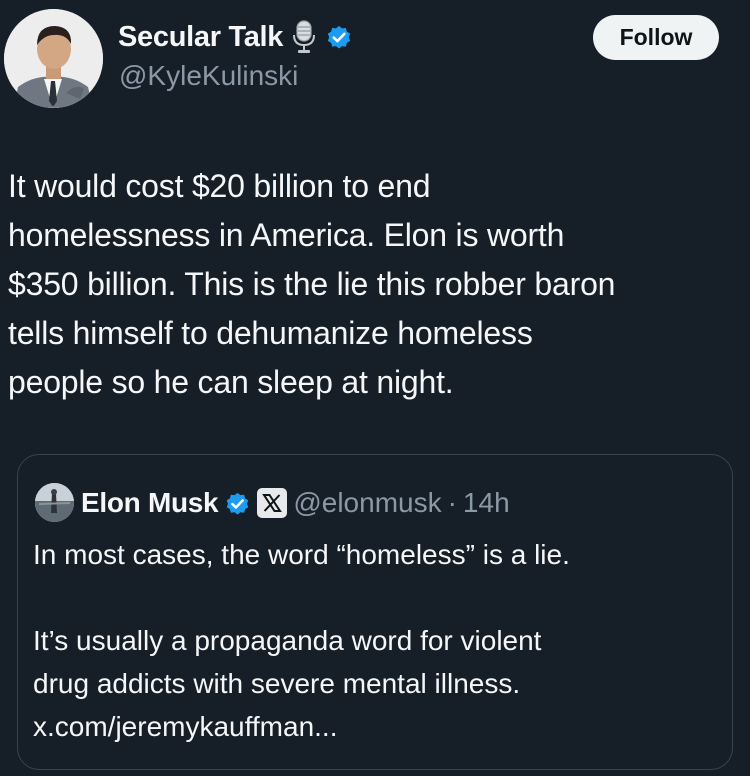  I want to click on quoted-author-handle: @elonmusk, so click(367, 503).